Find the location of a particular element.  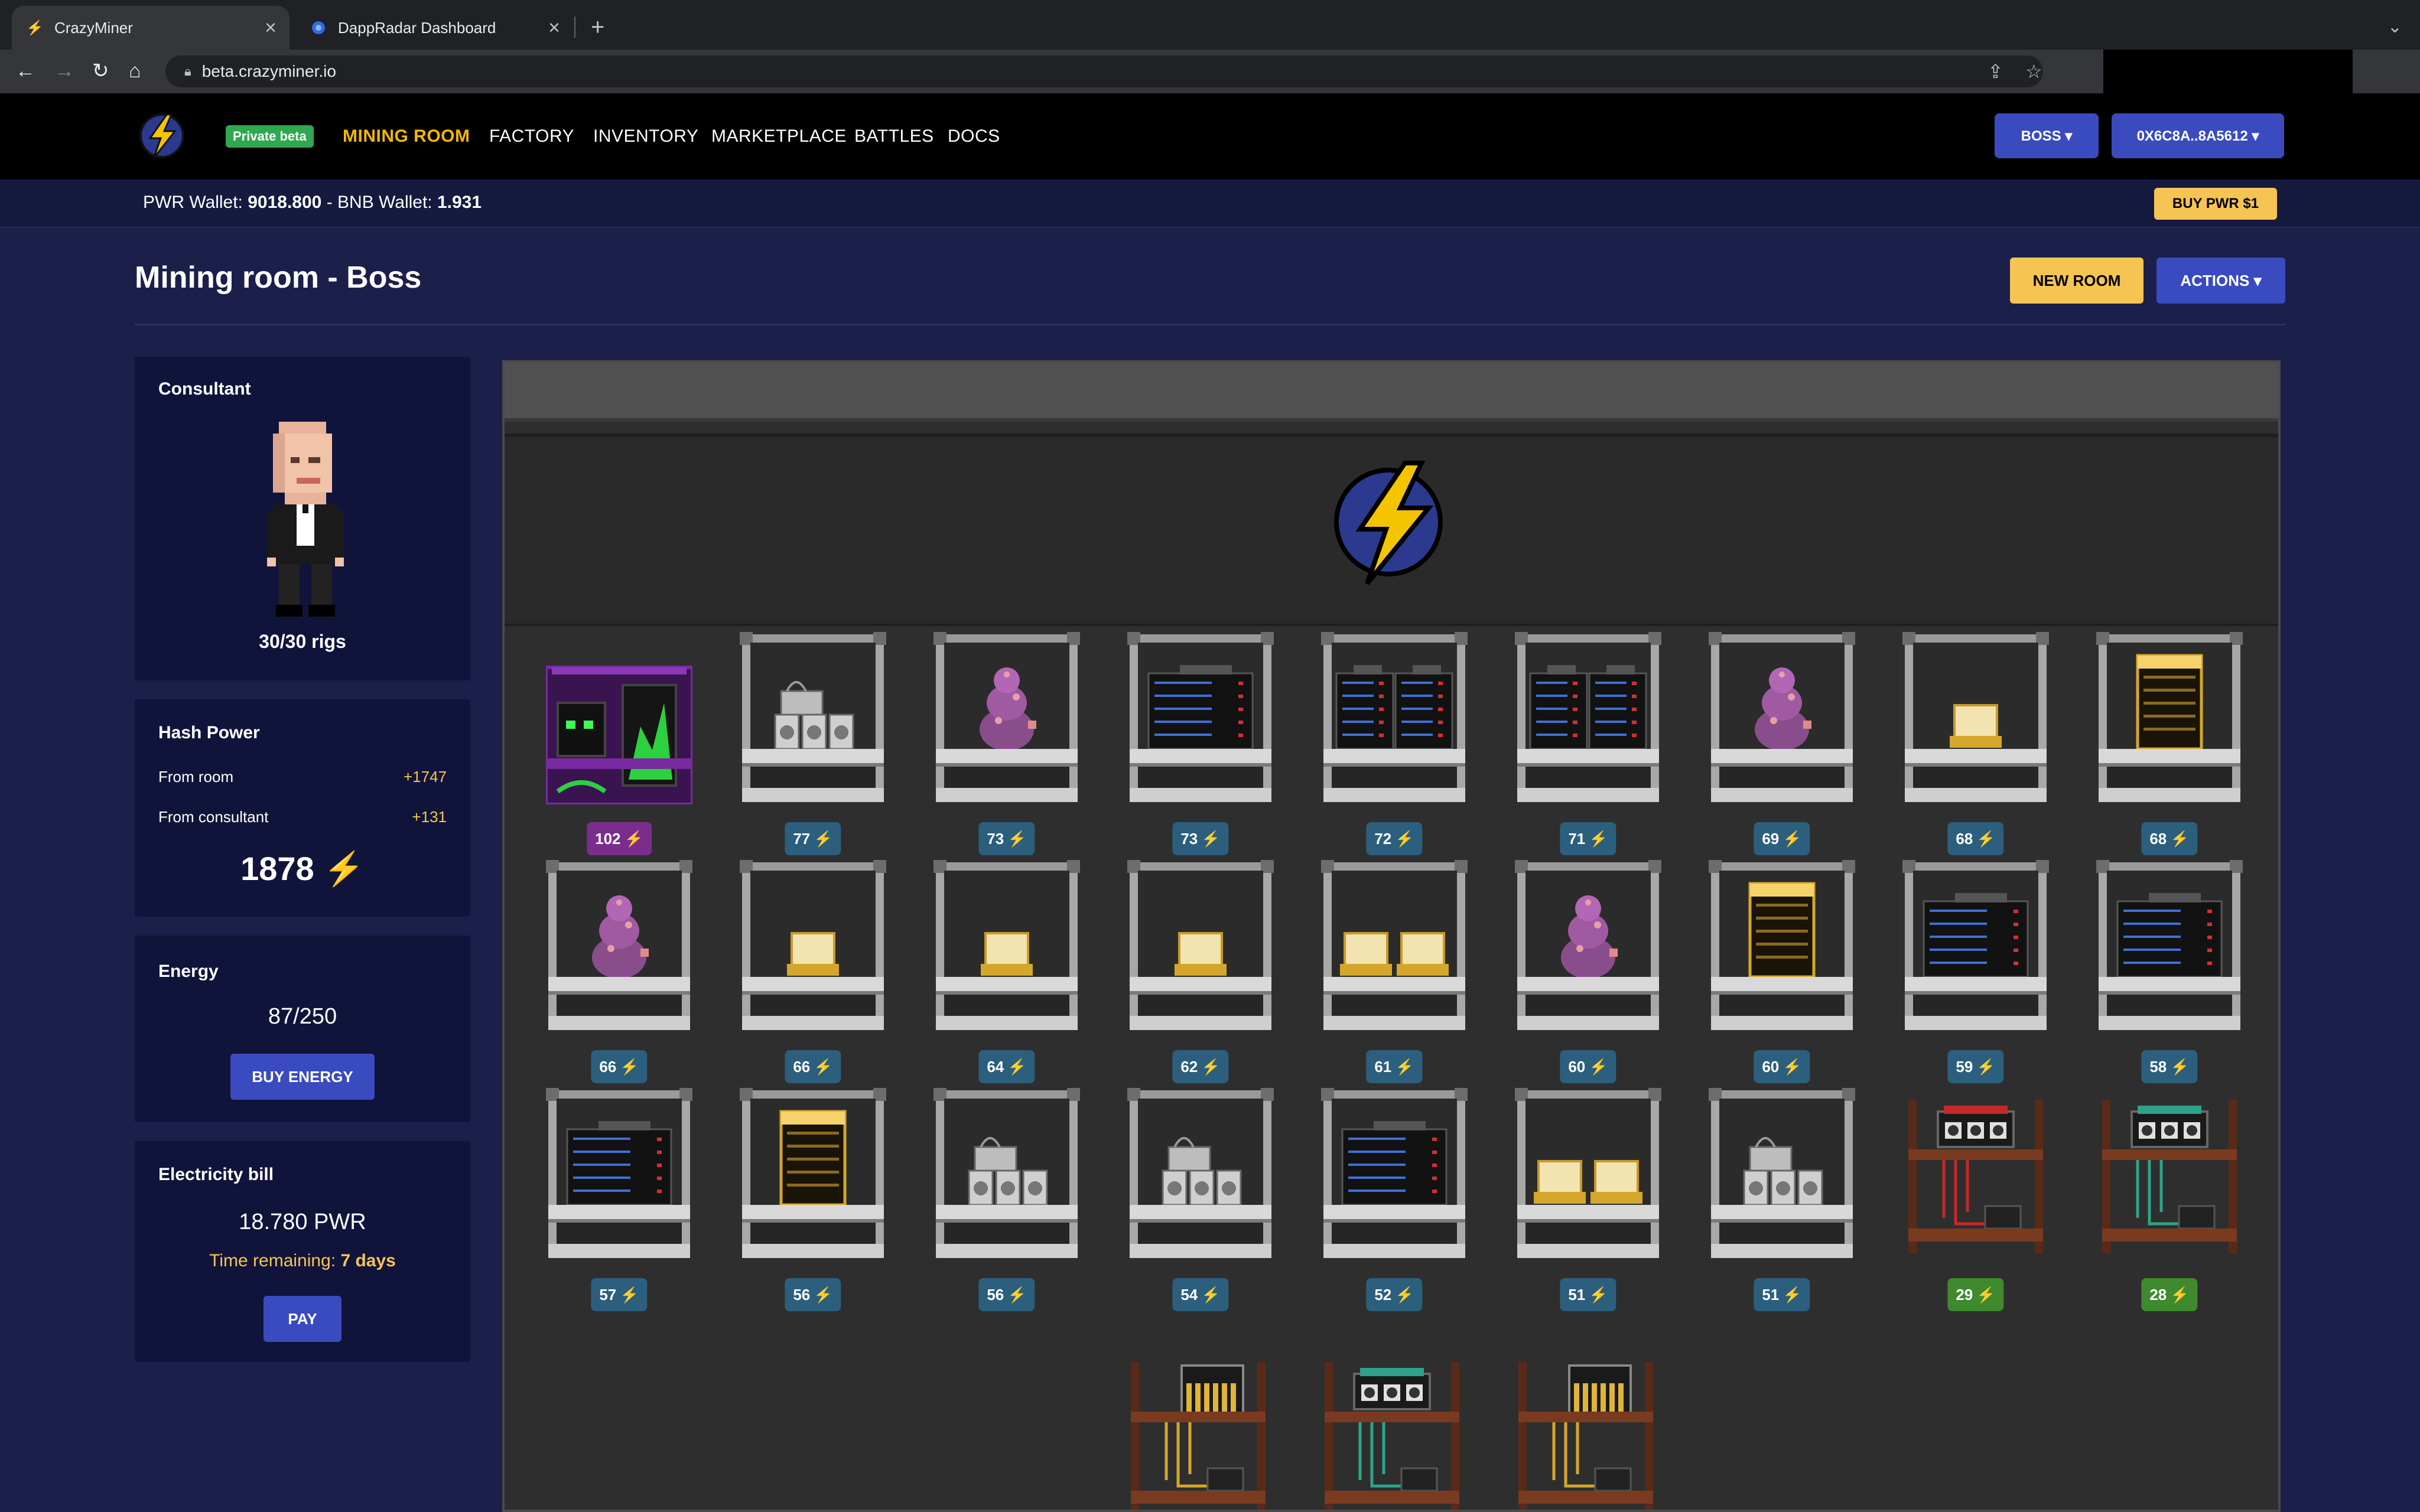

rig-hash-power-value: 60 is located at coordinates (1771, 1066).